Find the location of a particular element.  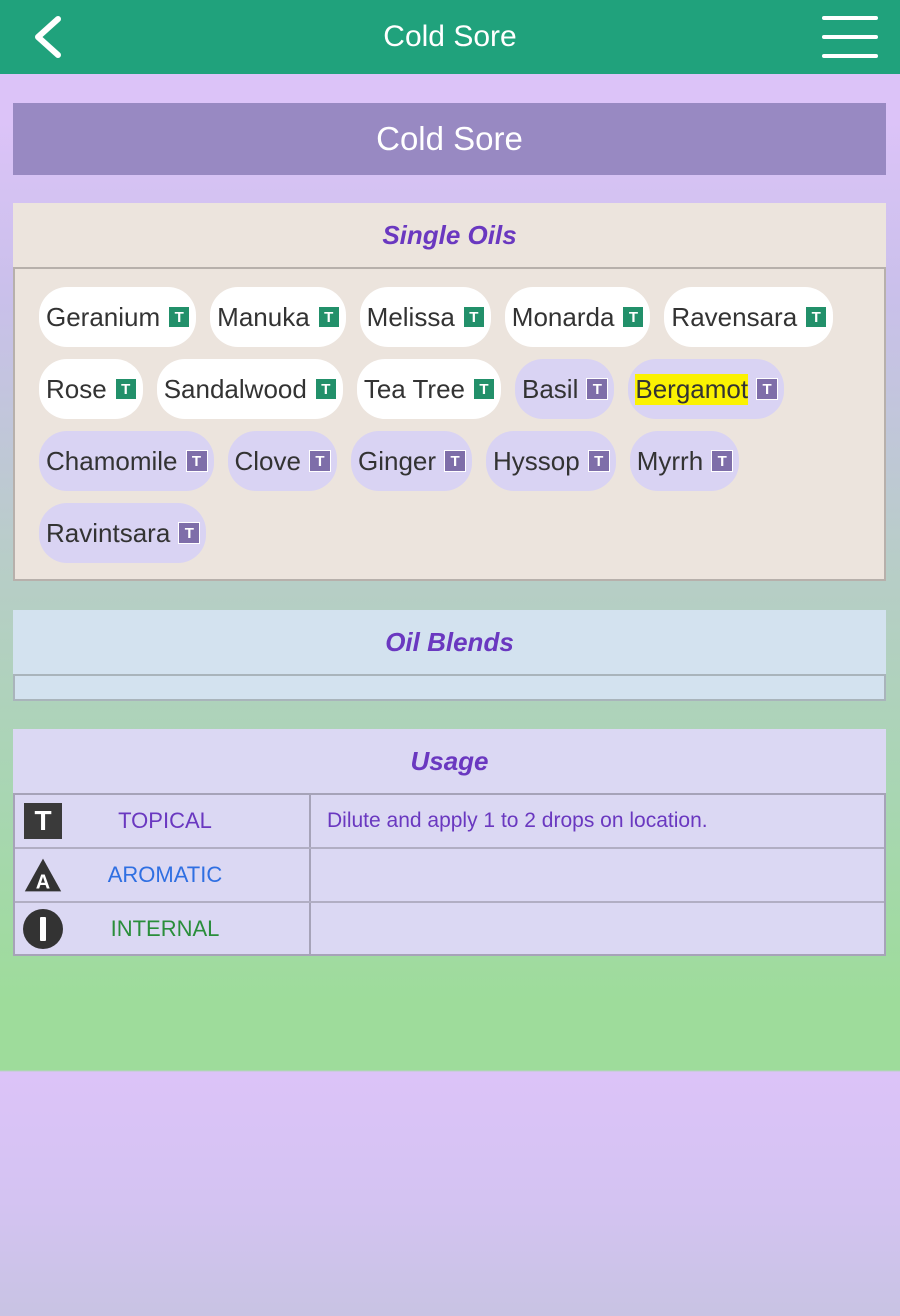

oil-chip: Manuka T is located at coordinates (278, 317).